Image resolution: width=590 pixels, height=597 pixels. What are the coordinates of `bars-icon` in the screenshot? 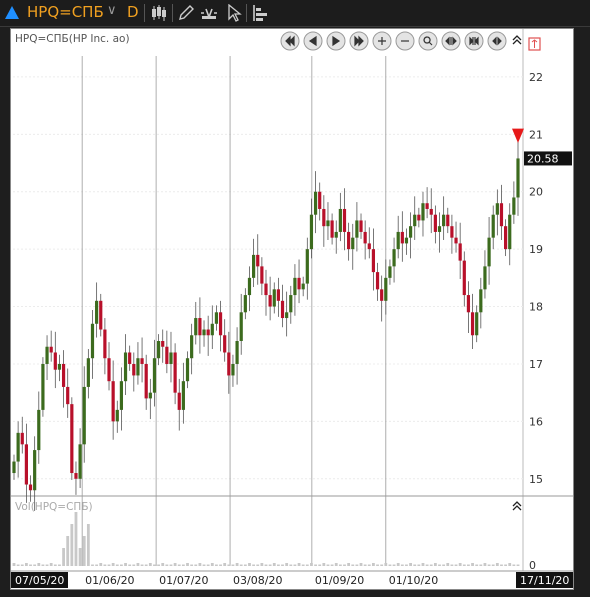 It's located at (260, 13).